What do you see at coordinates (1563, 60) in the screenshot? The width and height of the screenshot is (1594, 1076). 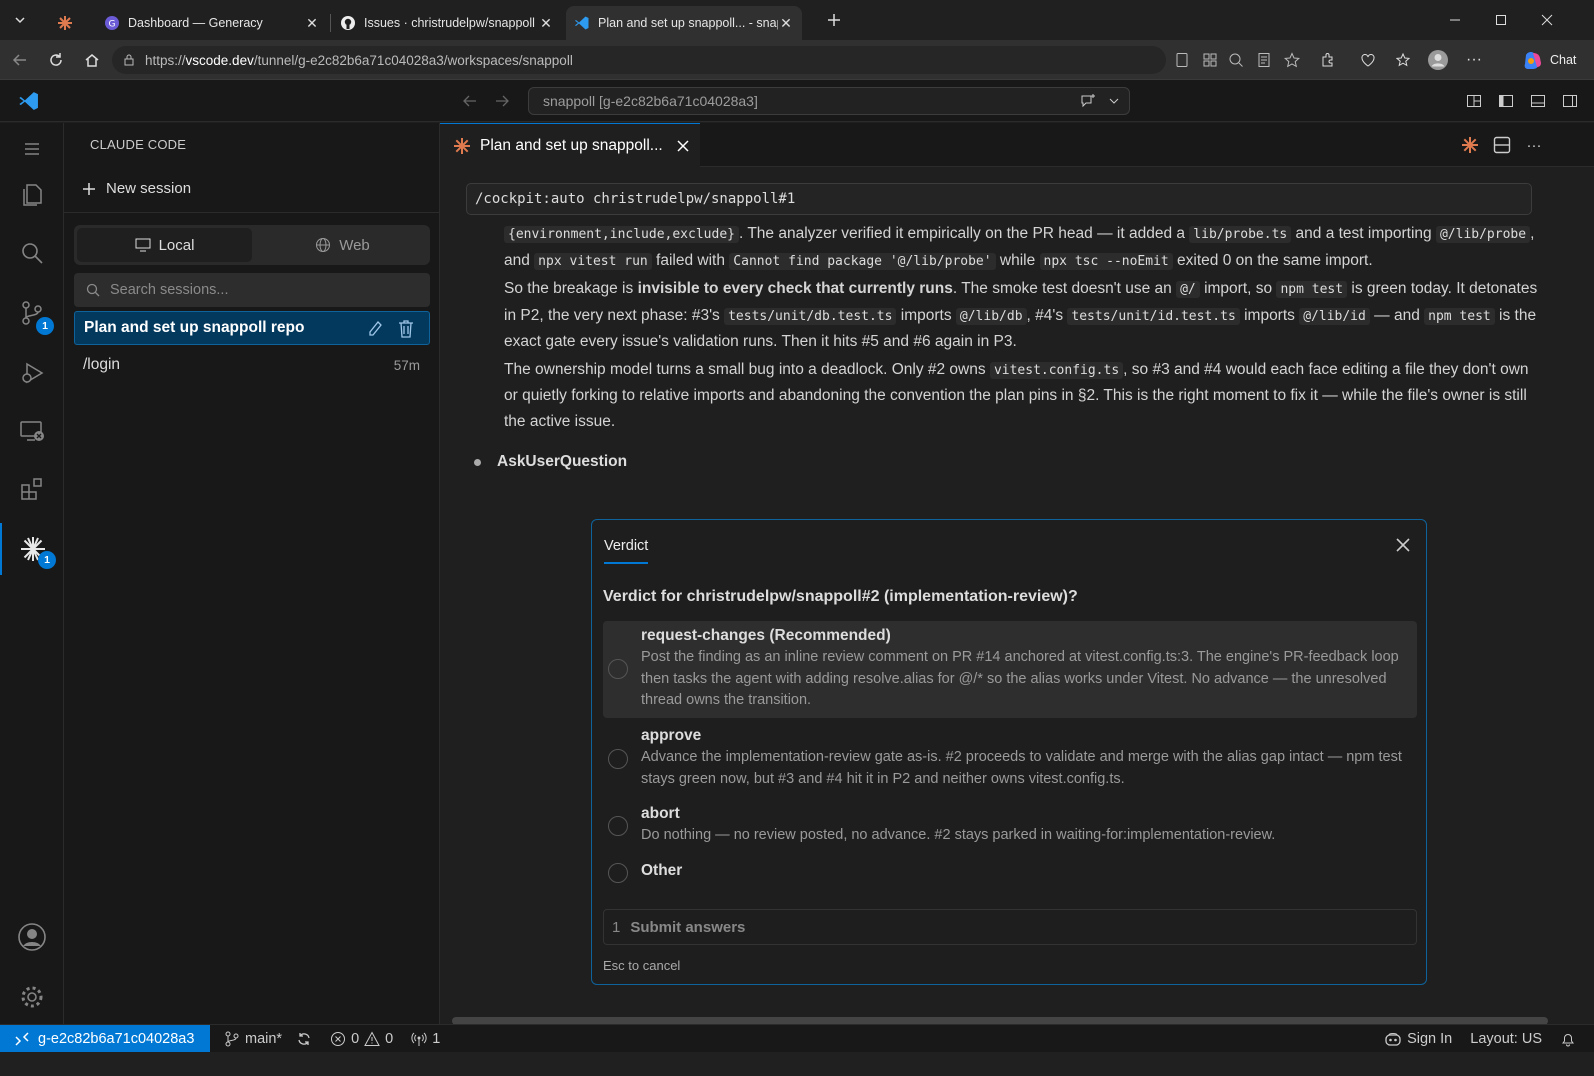 I see `chat-label: Chat` at bounding box center [1563, 60].